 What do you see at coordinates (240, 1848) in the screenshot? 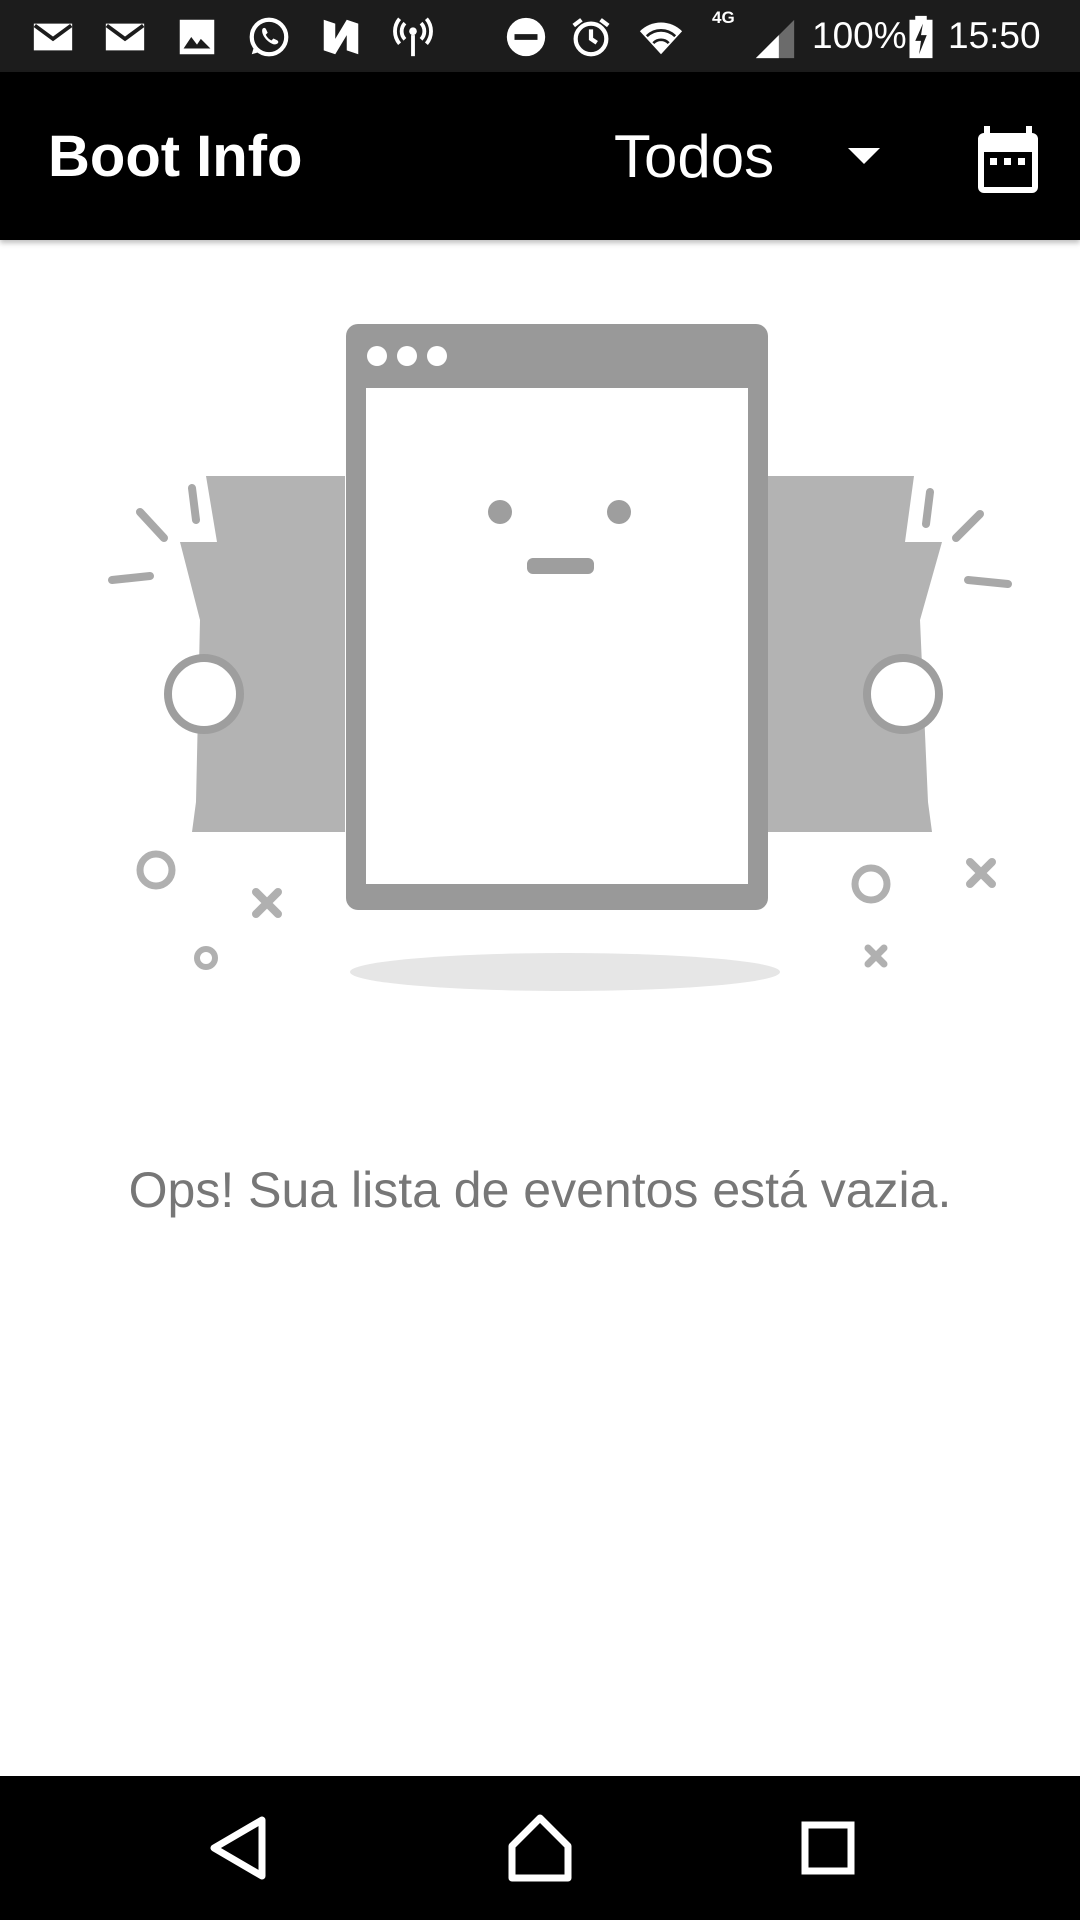
I see `back-icon` at bounding box center [240, 1848].